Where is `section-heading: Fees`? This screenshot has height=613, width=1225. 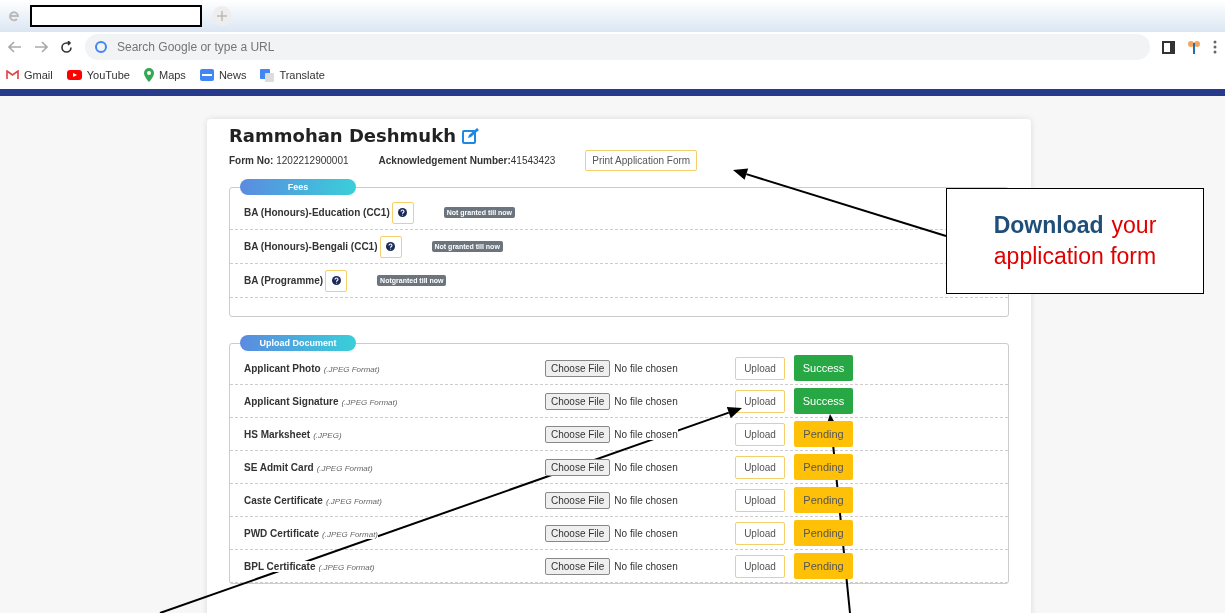
section-heading: Fees is located at coordinates (298, 187).